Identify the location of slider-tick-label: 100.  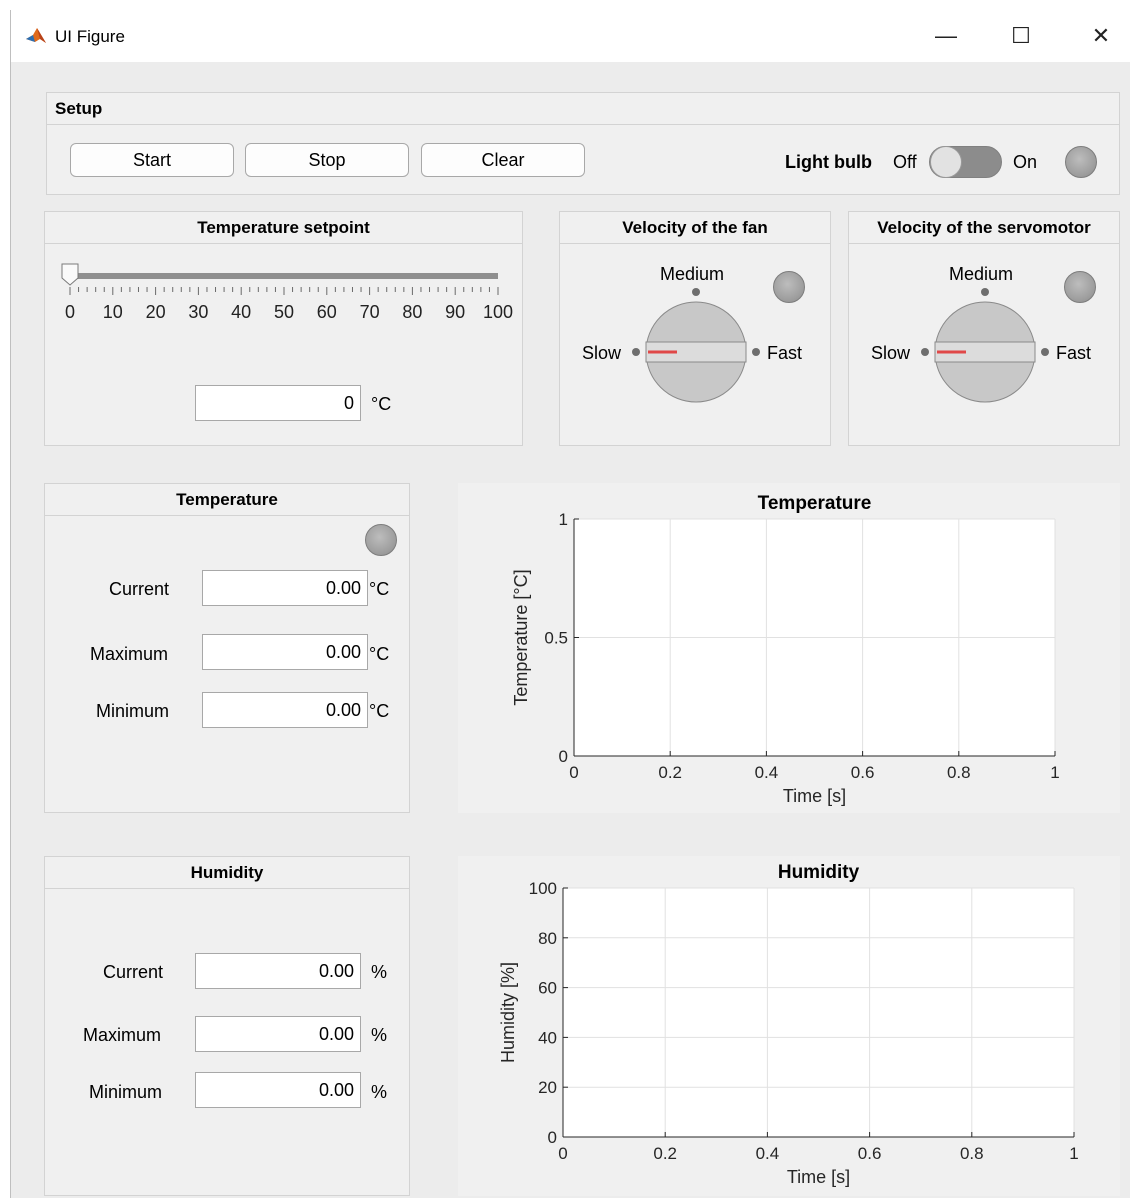
(498, 312).